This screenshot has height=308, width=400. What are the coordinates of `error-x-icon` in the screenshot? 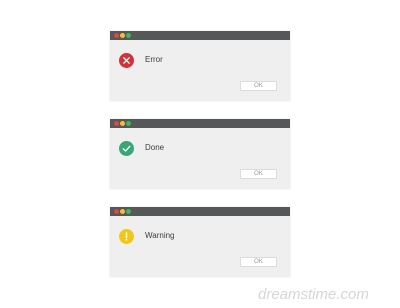 It's located at (126, 60).